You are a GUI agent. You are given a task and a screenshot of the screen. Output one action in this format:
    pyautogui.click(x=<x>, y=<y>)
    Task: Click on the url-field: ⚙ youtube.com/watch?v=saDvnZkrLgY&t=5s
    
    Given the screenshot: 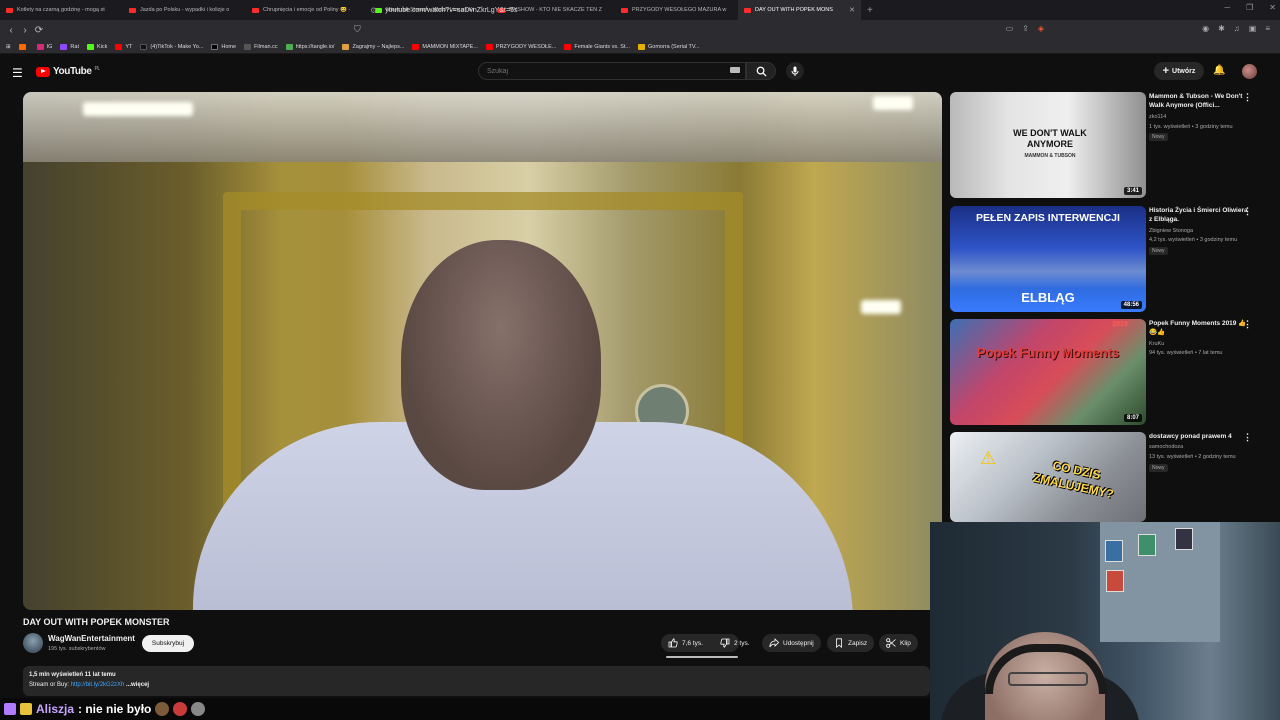 What is the action you would take?
    pyautogui.click(x=640, y=10)
    